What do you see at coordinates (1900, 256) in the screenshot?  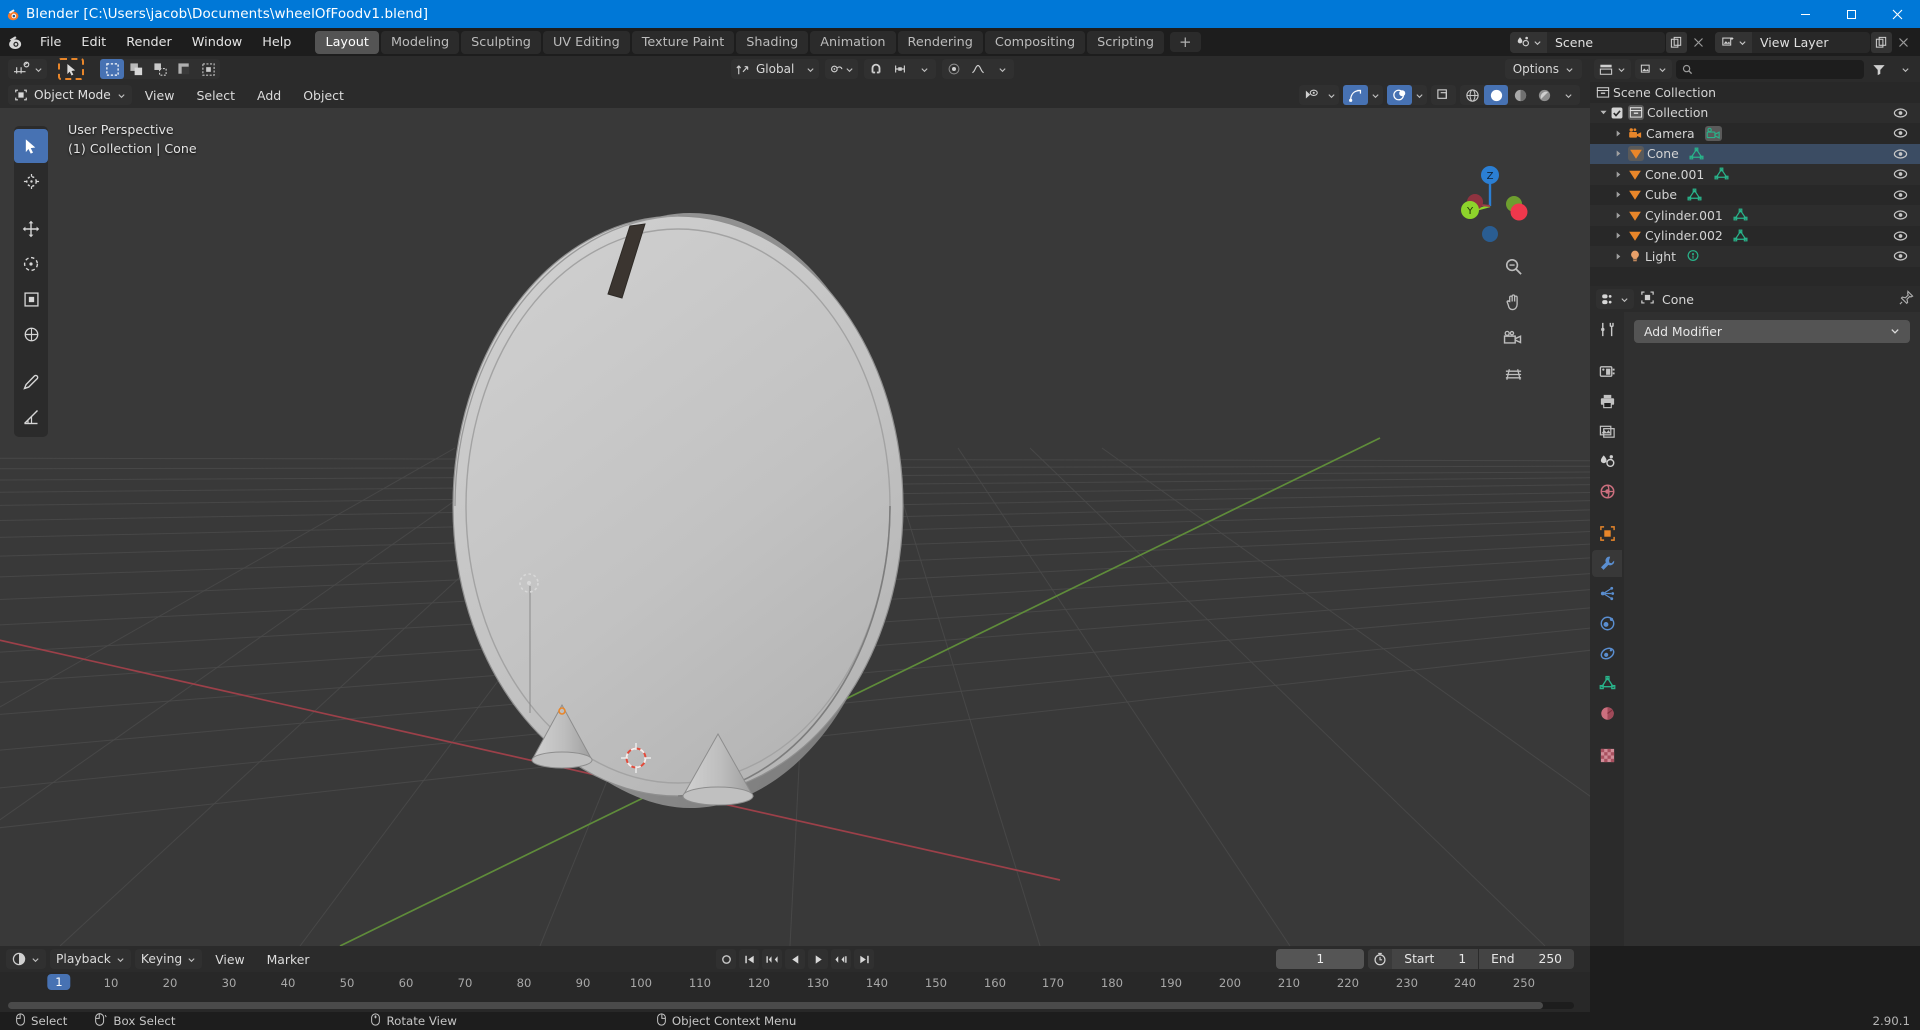 I see `light-visibility-icon` at bounding box center [1900, 256].